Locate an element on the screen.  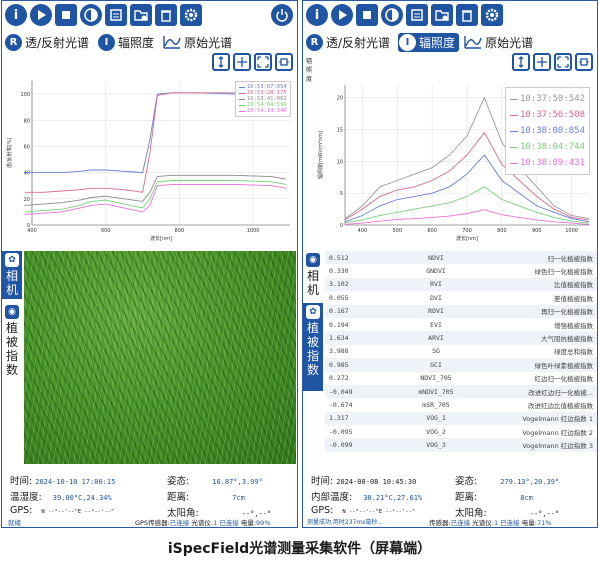
index-value: -0.099 is located at coordinates (360, 445).